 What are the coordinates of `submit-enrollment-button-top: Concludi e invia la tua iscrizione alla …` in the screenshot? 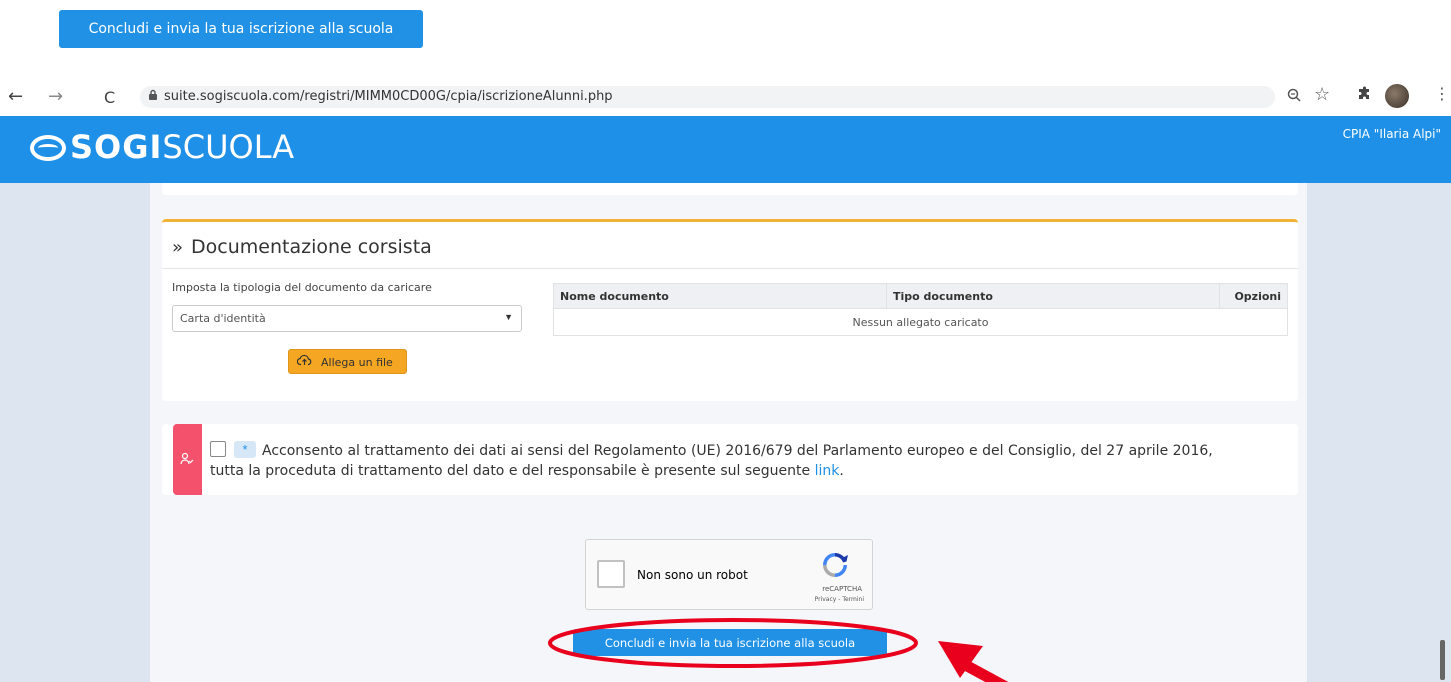 It's located at (241, 29).